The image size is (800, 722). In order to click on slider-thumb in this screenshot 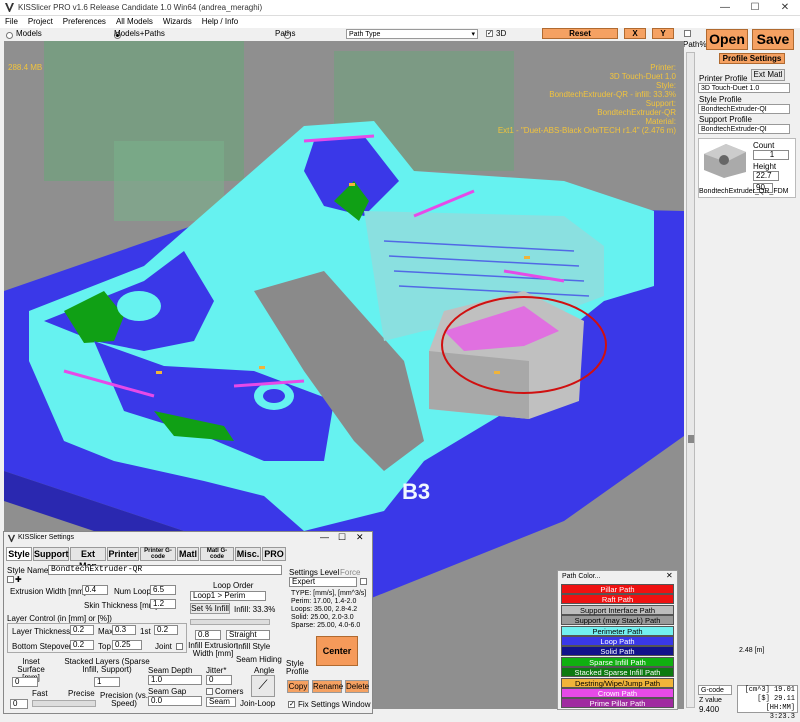, I will do `click(691, 439)`.